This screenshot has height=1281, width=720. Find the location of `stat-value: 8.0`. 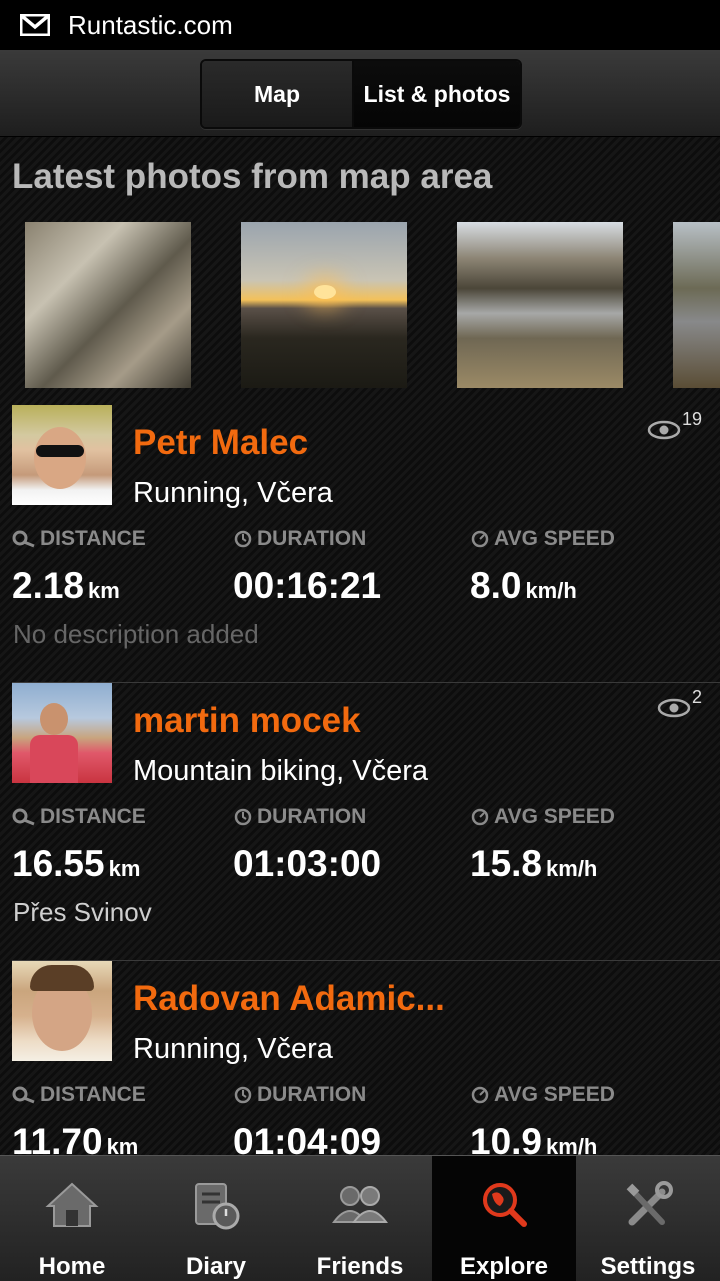

stat-value: 8.0 is located at coordinates (496, 585).